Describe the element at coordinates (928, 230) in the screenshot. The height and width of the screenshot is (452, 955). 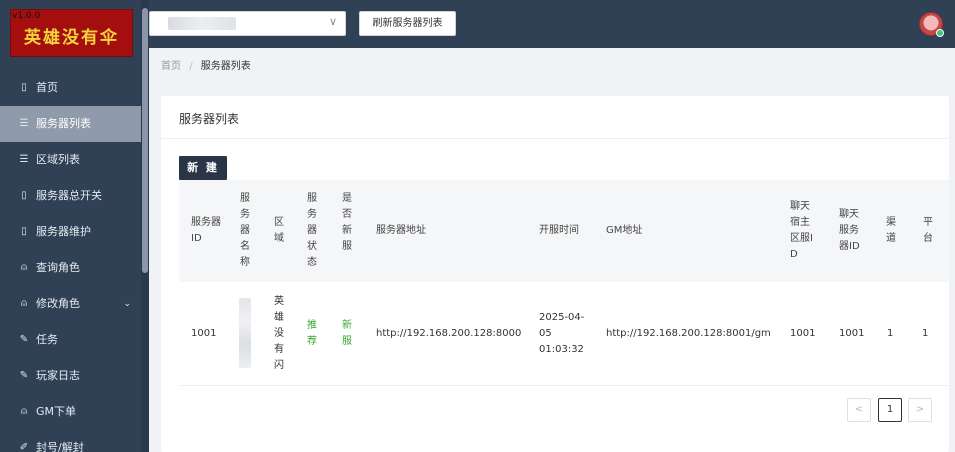
I see `header-platform: 平台` at that location.